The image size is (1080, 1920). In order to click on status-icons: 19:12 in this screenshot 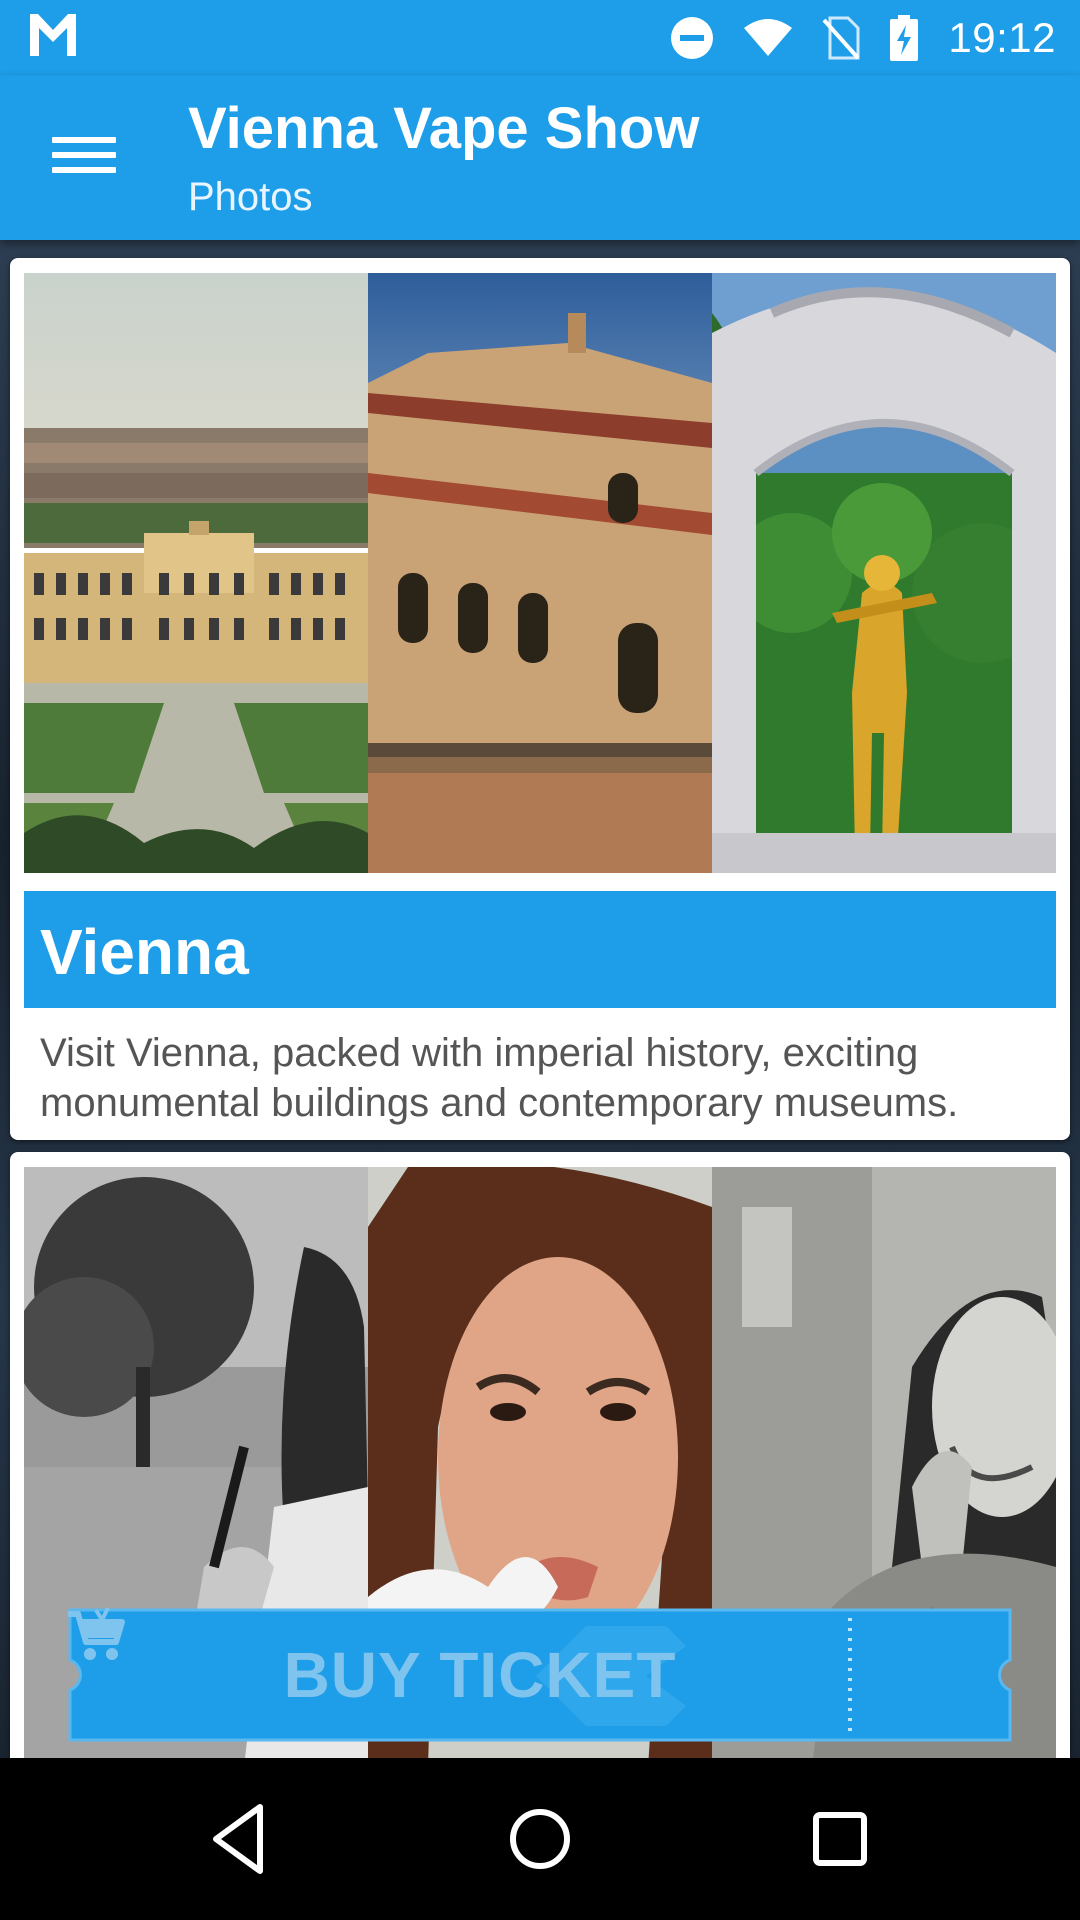, I will do `click(863, 38)`.